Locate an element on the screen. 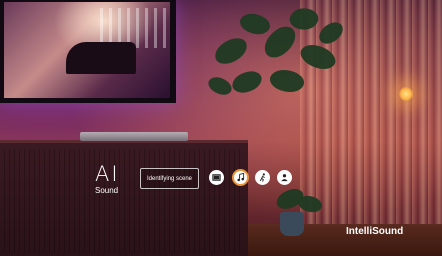 This screenshot has width=442, height=256. plant-pot is located at coordinates (292, 224).